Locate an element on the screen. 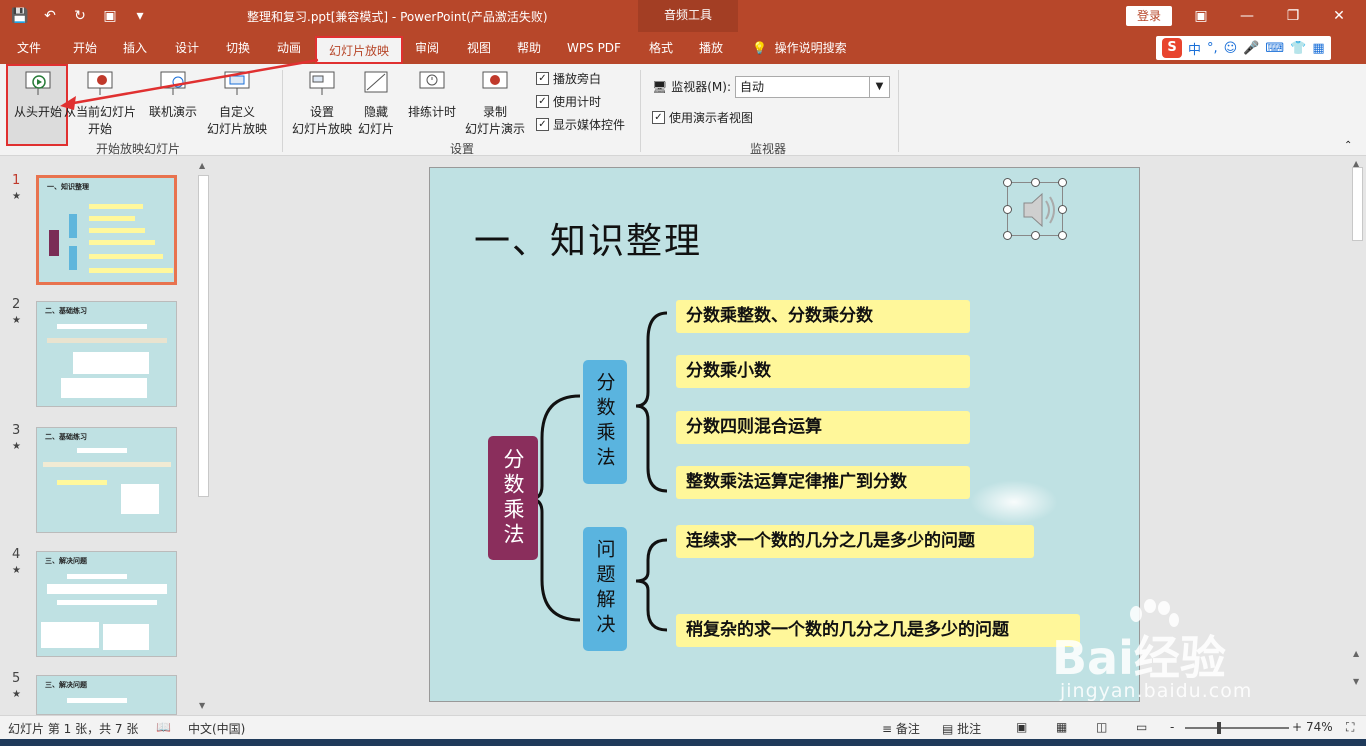 The image size is (1366, 746). tab-help: 帮助 is located at coordinates (529, 48).